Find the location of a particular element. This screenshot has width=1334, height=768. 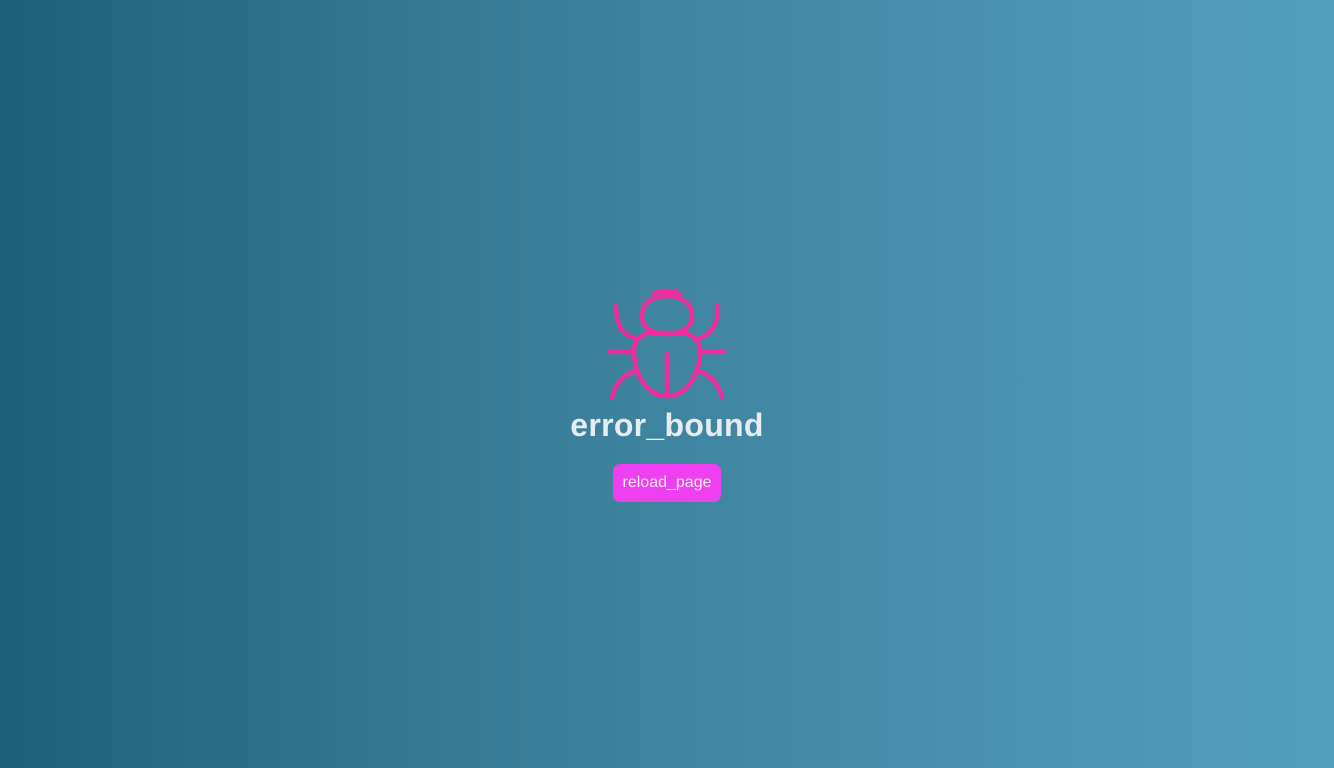

bug-icon is located at coordinates (667, 344).